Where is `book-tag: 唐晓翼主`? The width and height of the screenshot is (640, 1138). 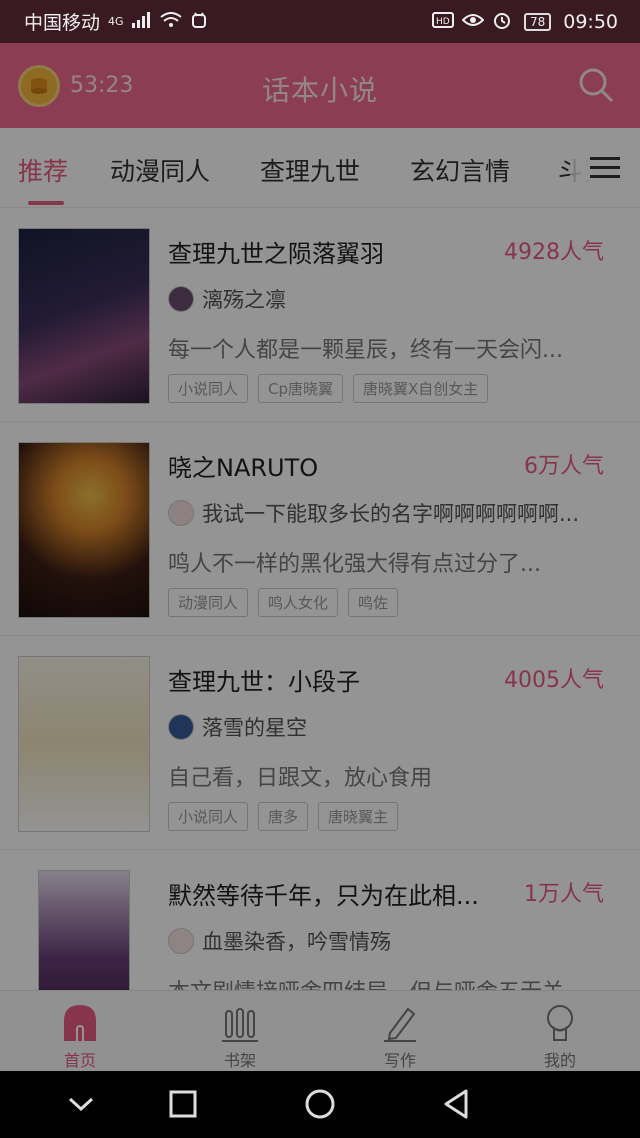 book-tag: 唐晓翼主 is located at coordinates (358, 816).